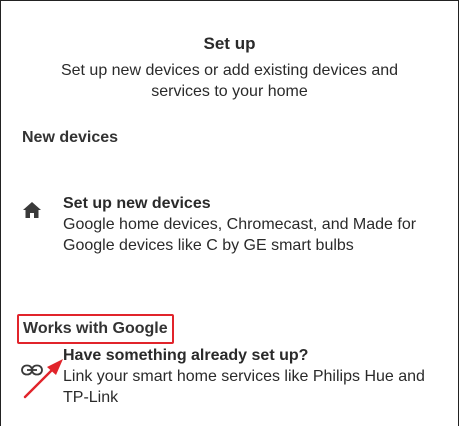 The width and height of the screenshot is (459, 427). I want to click on section-title-works-with-google: Works with Google, so click(95, 329).